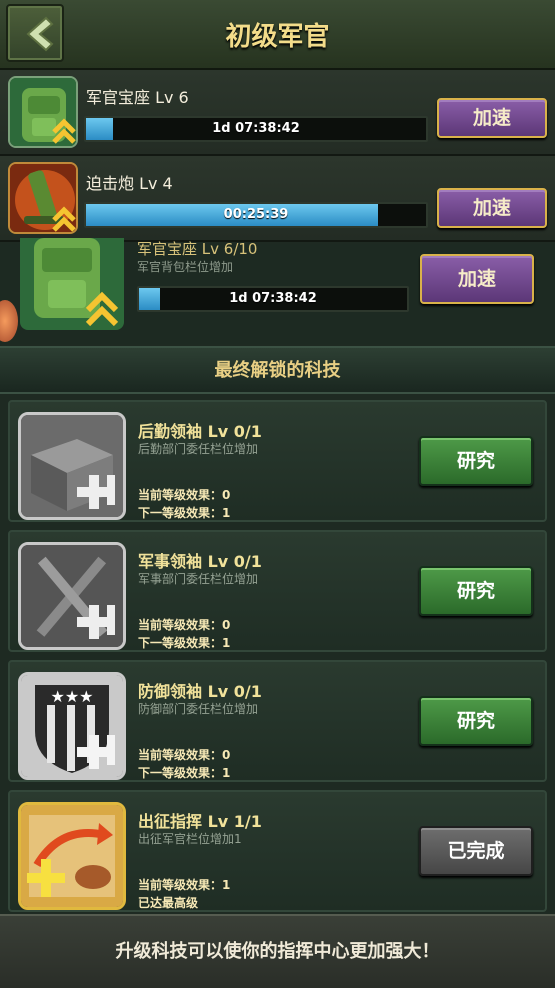 This screenshot has height=988, width=555. Describe the element at coordinates (277, 113) in the screenshot. I see `queue-row: 军官宝座 Lv 6 1d 07:38:42 加速` at that location.